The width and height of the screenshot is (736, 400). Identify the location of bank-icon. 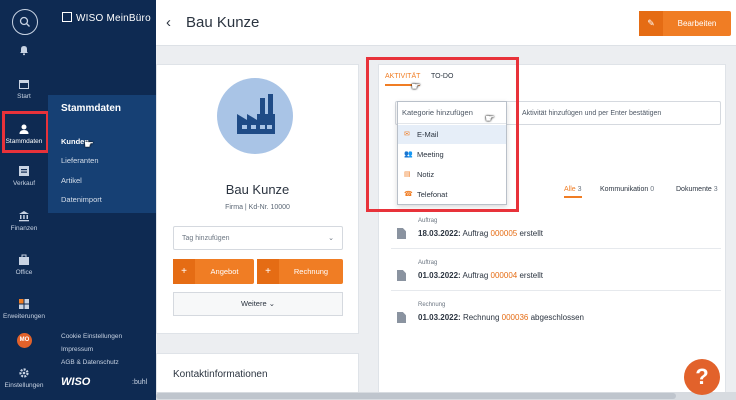
(24, 216).